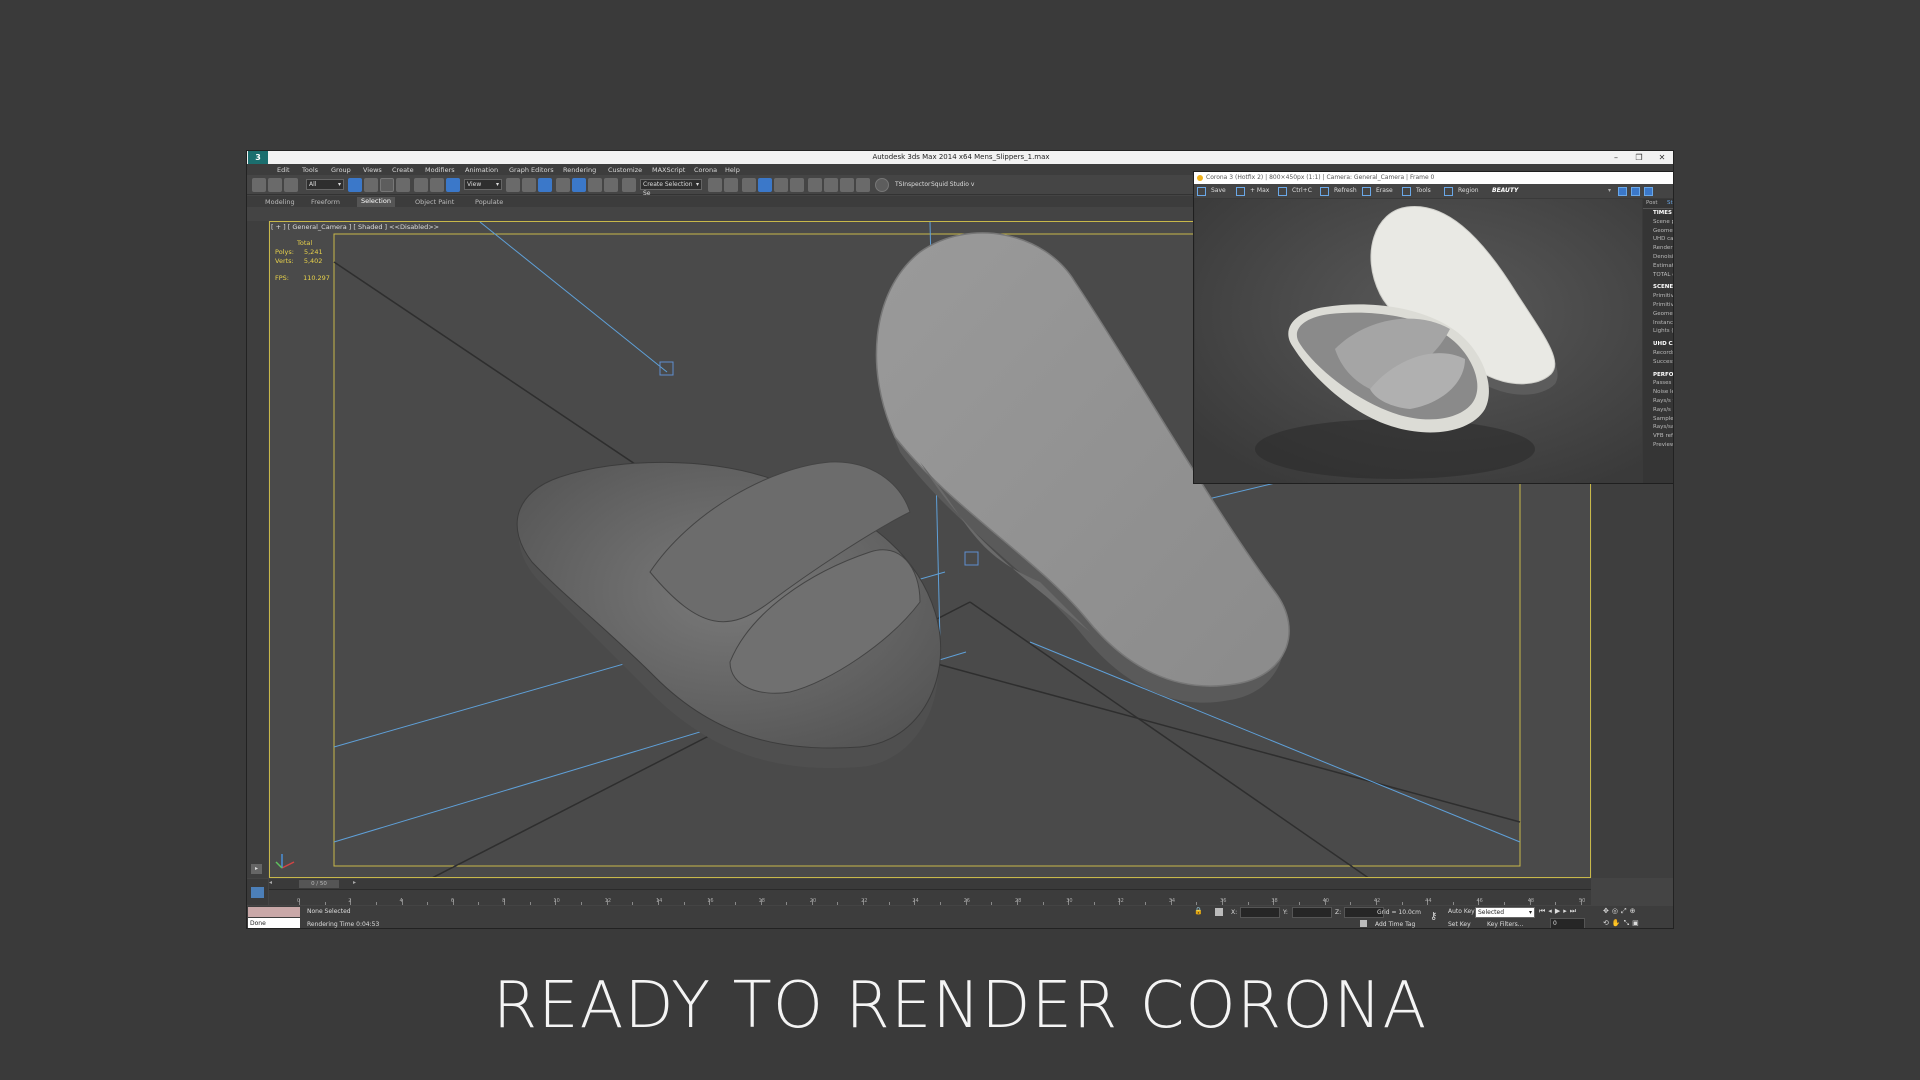  What do you see at coordinates (274, 912) in the screenshot?
I see `maxscript-listener-input` at bounding box center [274, 912].